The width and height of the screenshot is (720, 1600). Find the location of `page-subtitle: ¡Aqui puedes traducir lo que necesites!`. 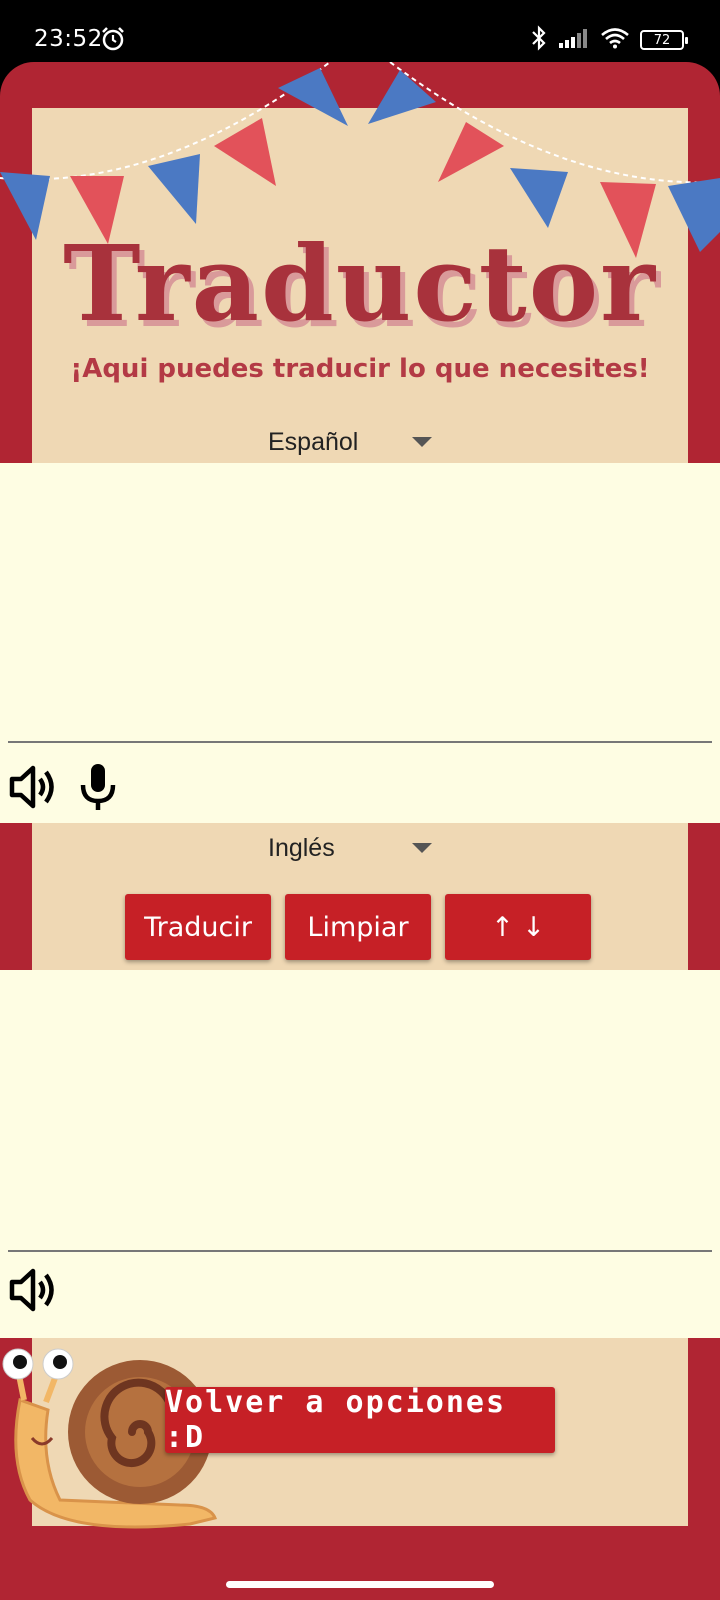

page-subtitle: ¡Aqui puedes traducir lo que necesites! is located at coordinates (360, 369).